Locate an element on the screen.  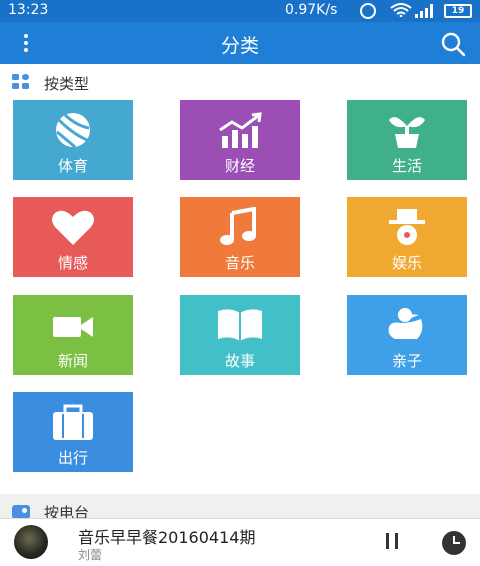
page-title: 分类 is located at coordinates (239, 46).